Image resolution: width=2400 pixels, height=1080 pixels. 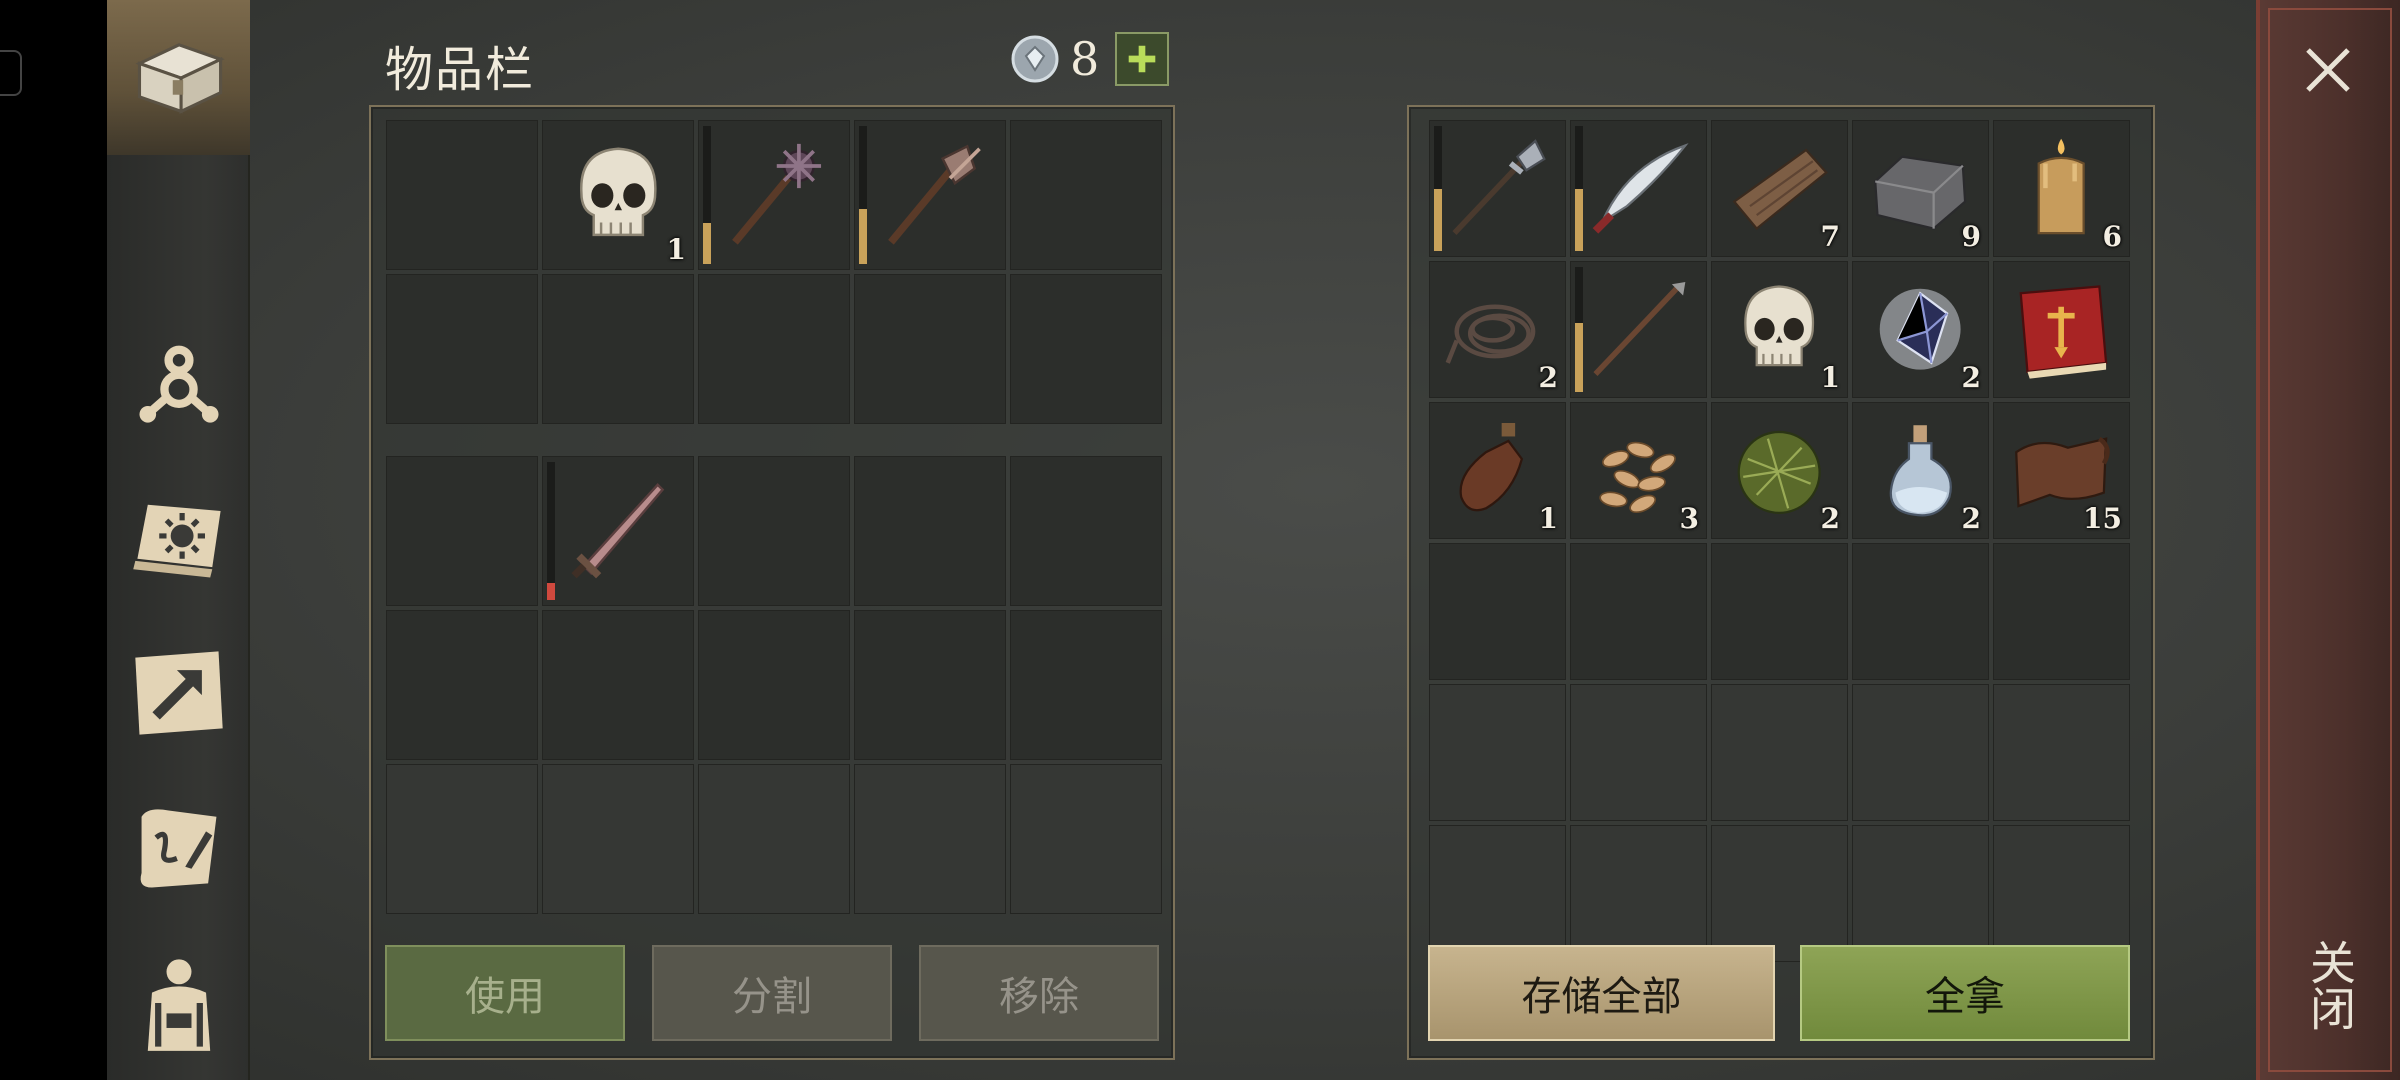 I want to click on container-slot: 15, so click(x=2061, y=470).